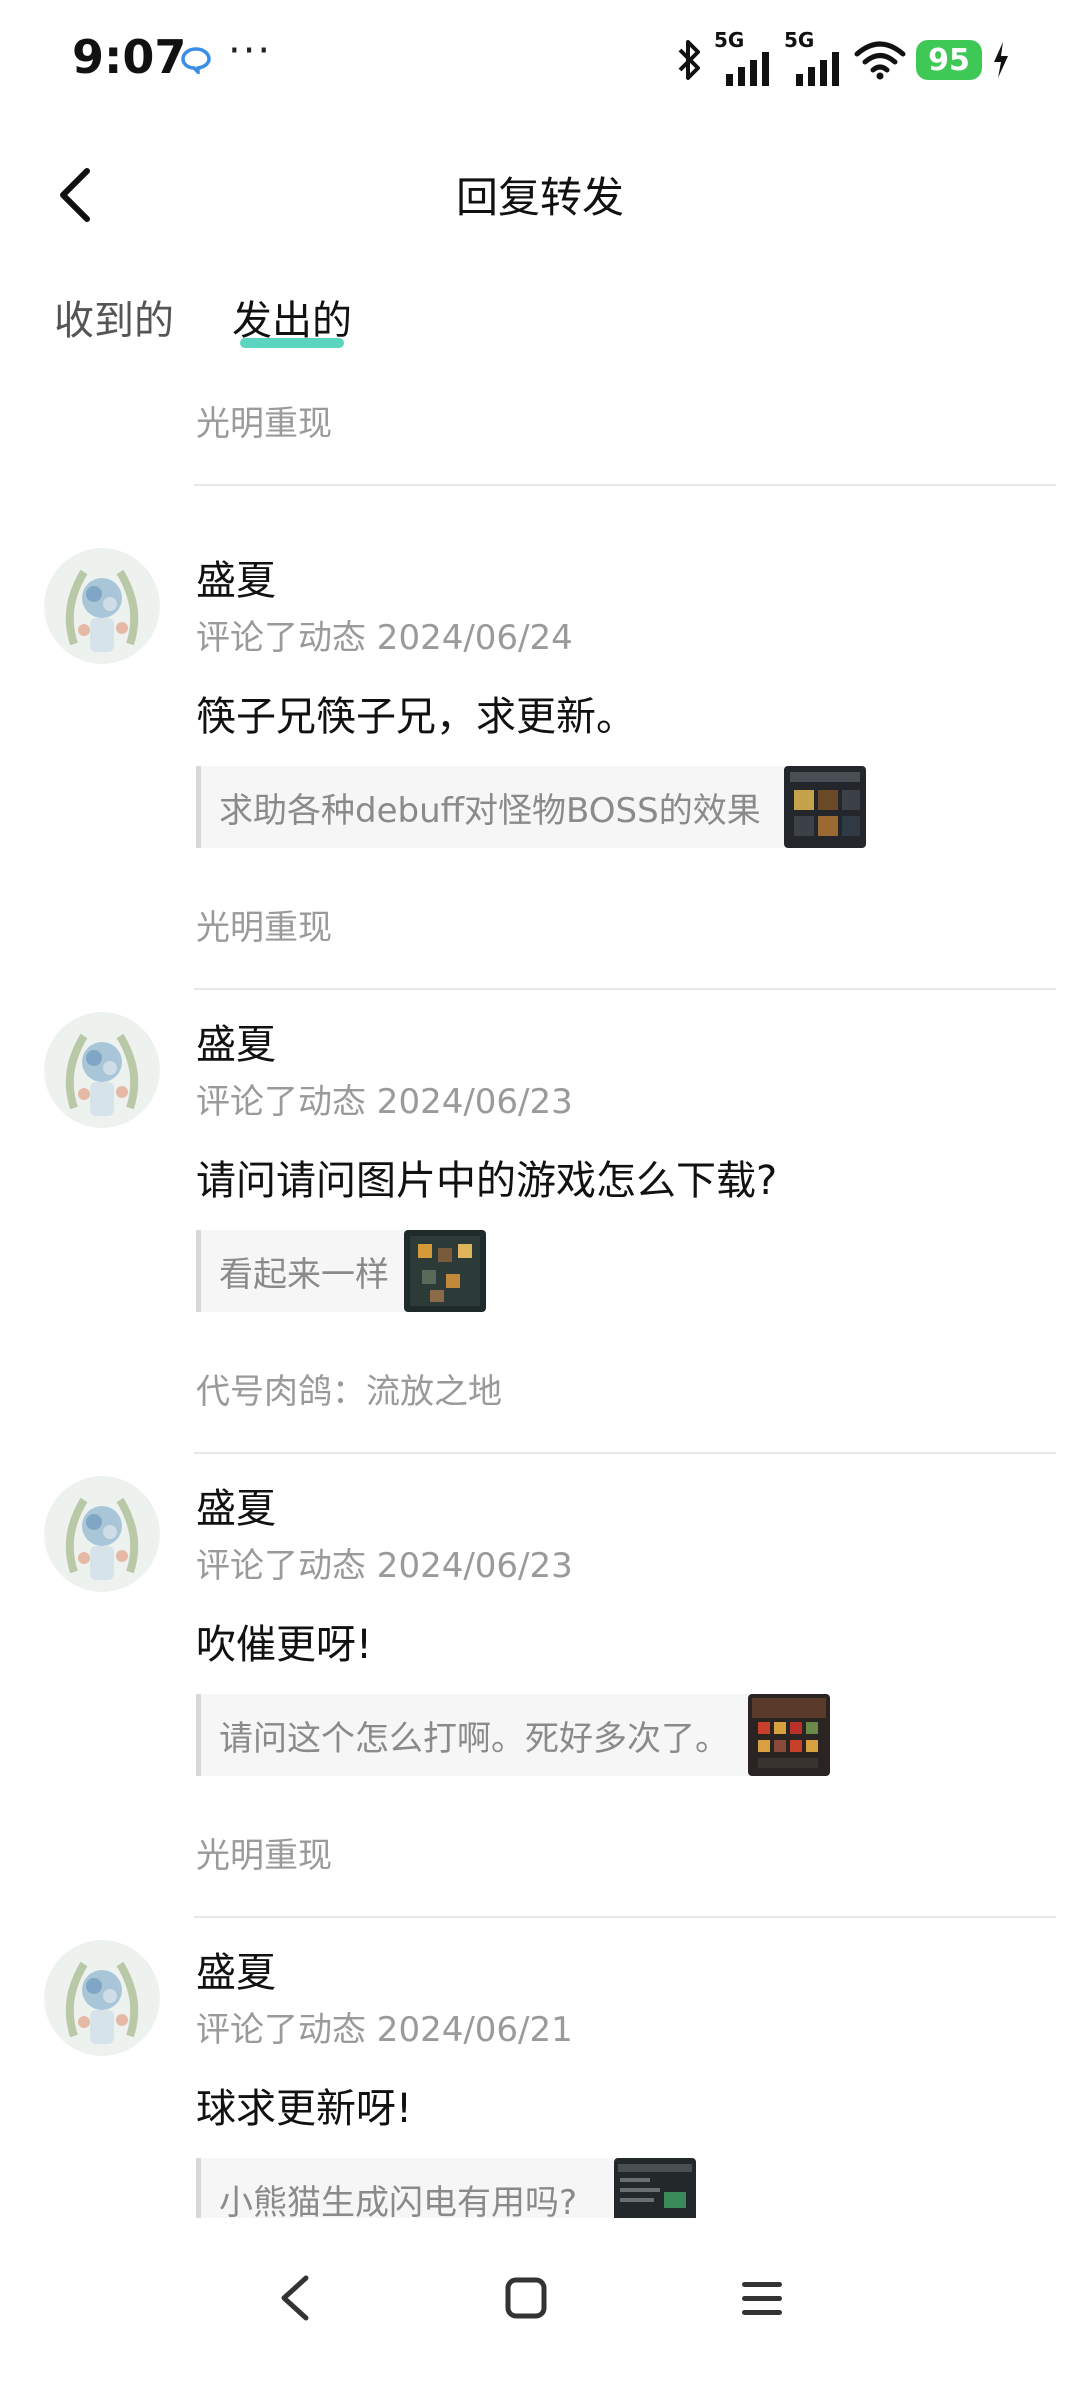  What do you see at coordinates (398, 2200) in the screenshot?
I see `quoted-post-title: 小熊猫生成闪电有用吗?` at bounding box center [398, 2200].